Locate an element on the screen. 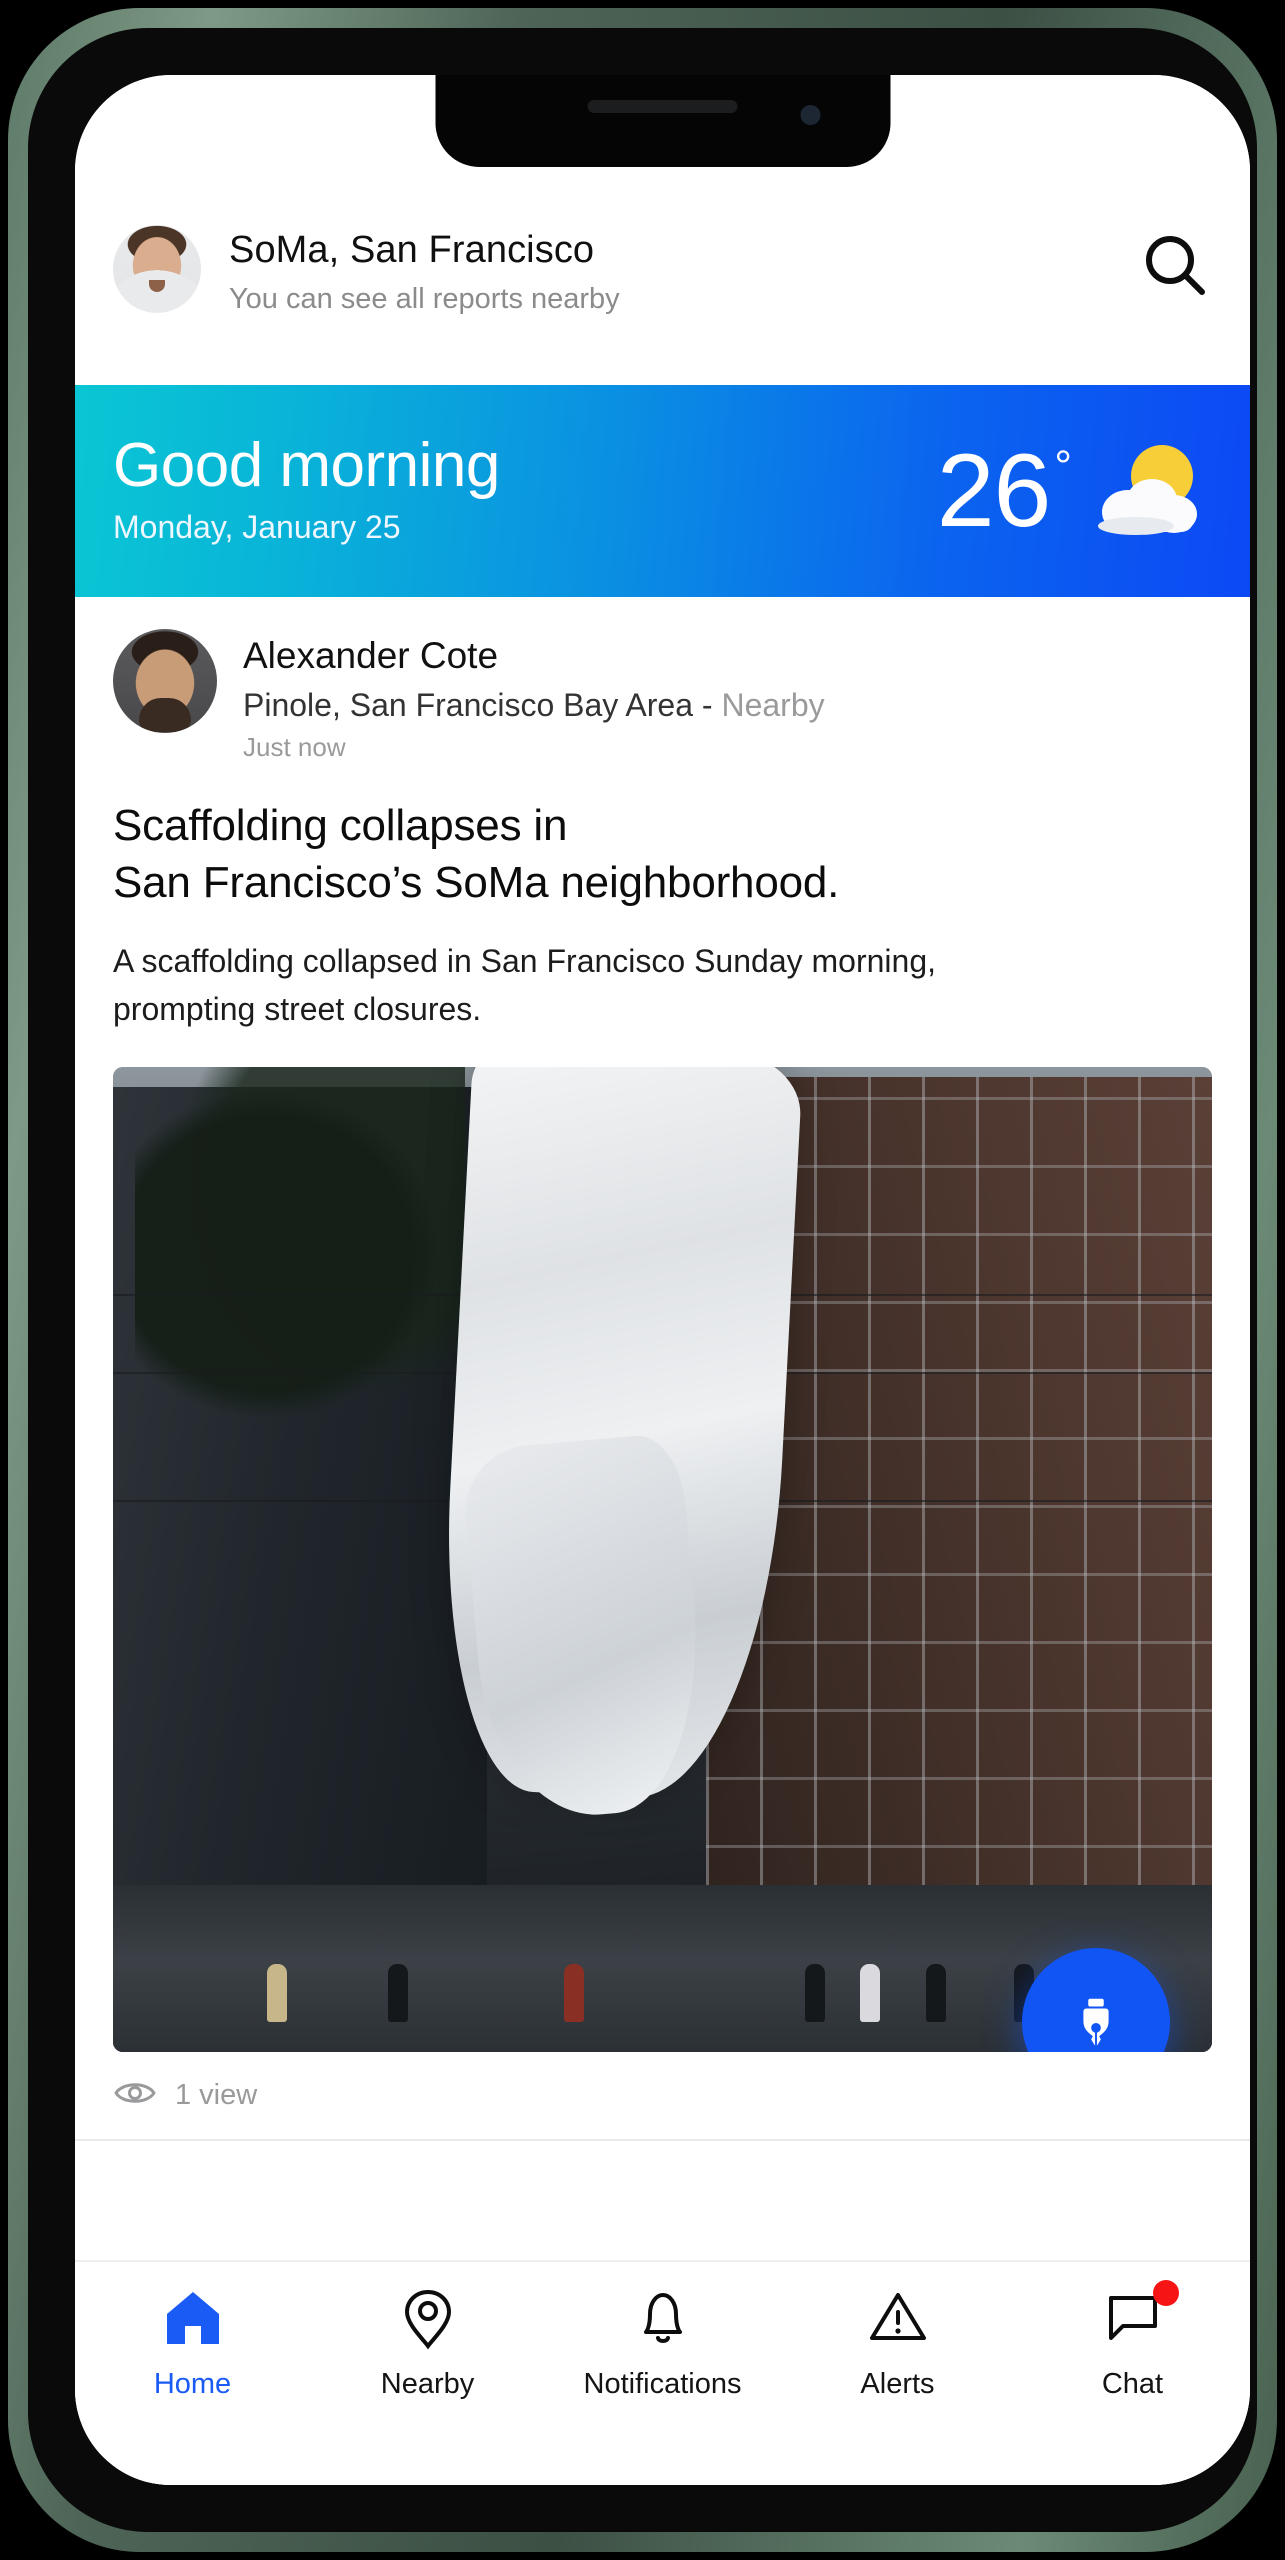  post-proximity-badge: Nearby is located at coordinates (773, 705).